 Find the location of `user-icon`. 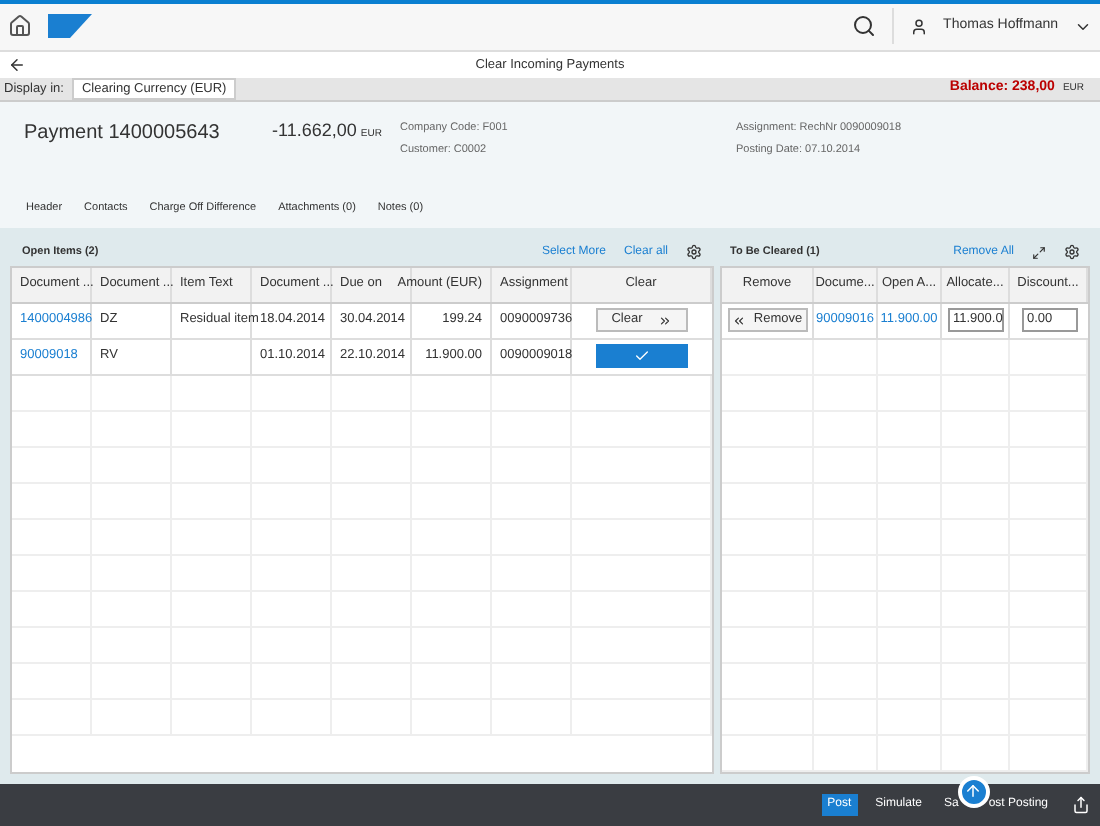

user-icon is located at coordinates (918, 26).